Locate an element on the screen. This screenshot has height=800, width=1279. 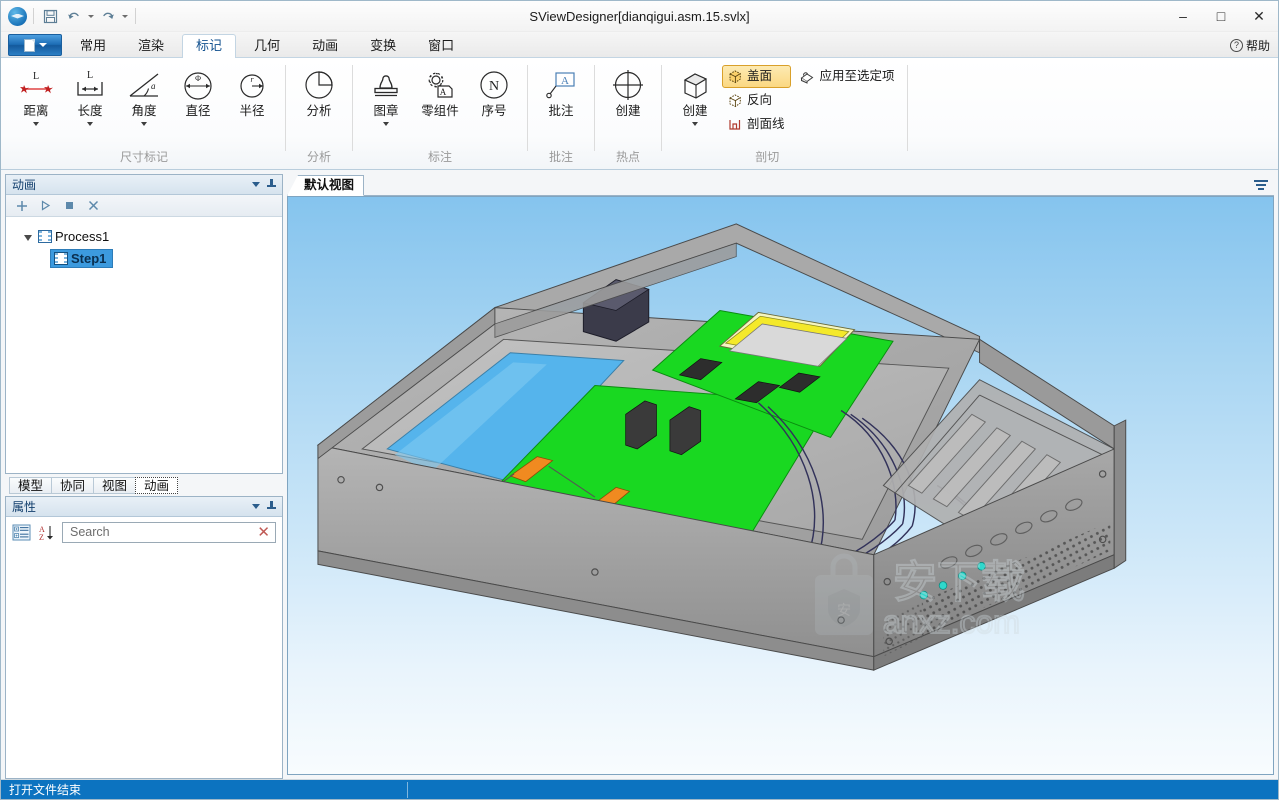
undo-arrow-icon is located at coordinates (73, 16).